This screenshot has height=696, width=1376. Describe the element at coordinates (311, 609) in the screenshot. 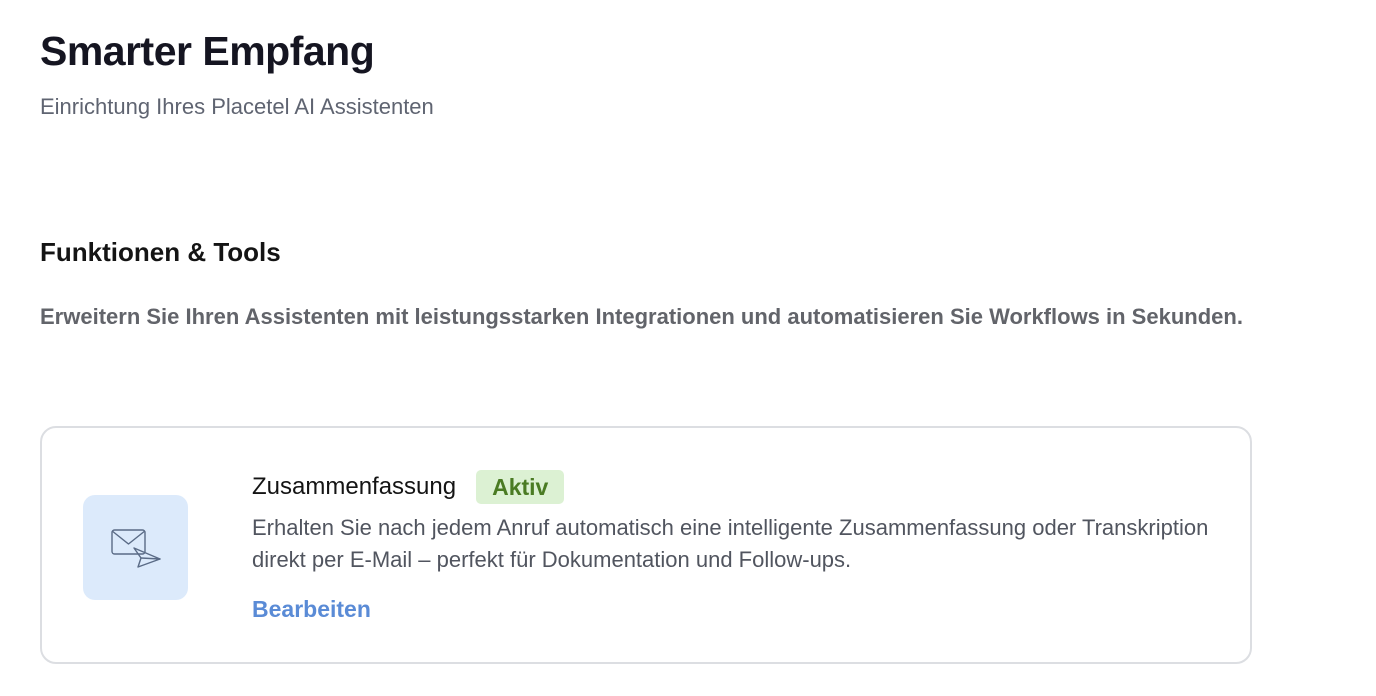

I see `edit-link: Bearbeiten` at that location.